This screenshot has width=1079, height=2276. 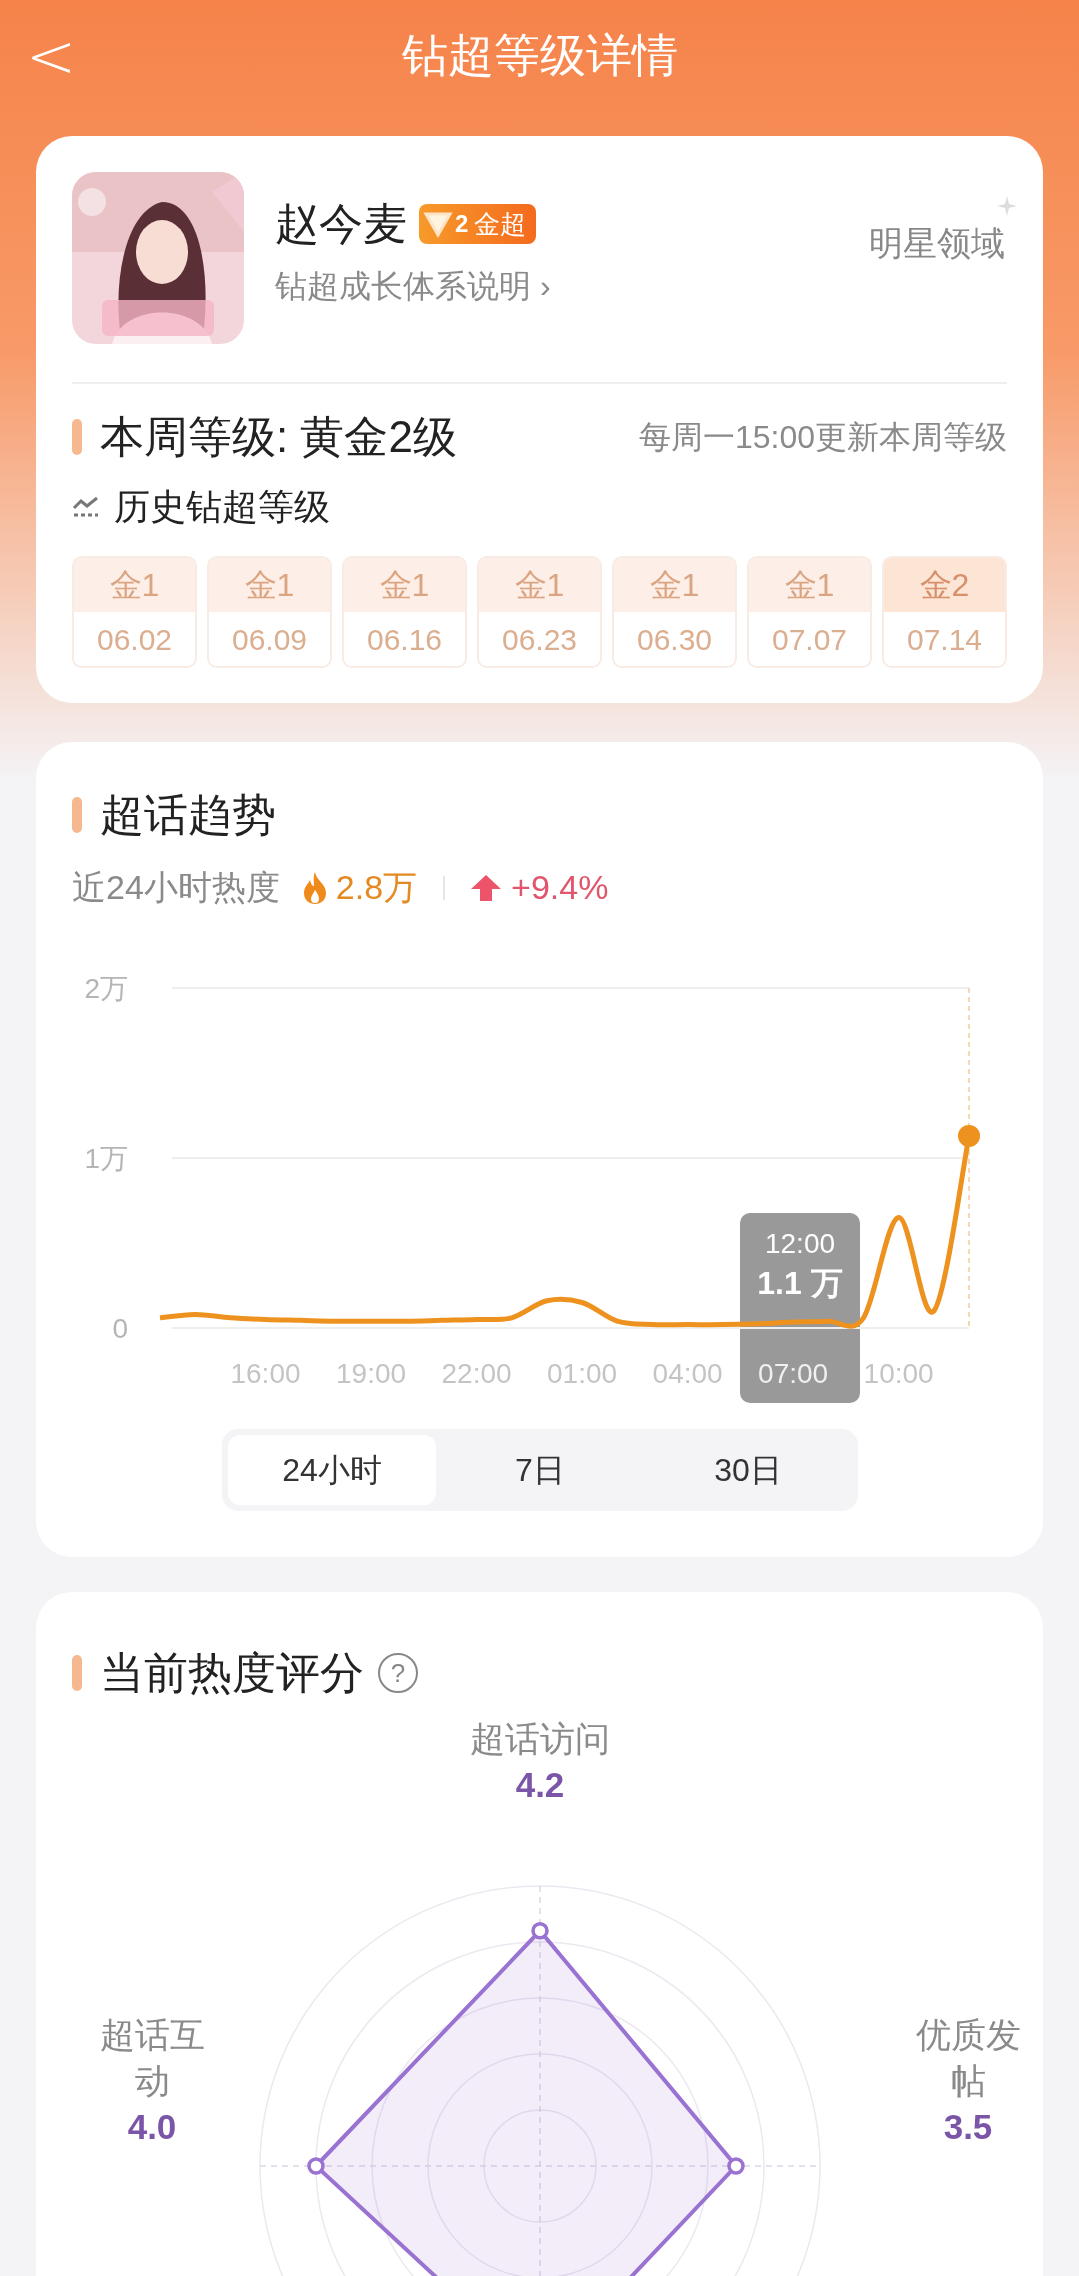 What do you see at coordinates (500, 224) in the screenshot?
I see `badge-label: 金超` at bounding box center [500, 224].